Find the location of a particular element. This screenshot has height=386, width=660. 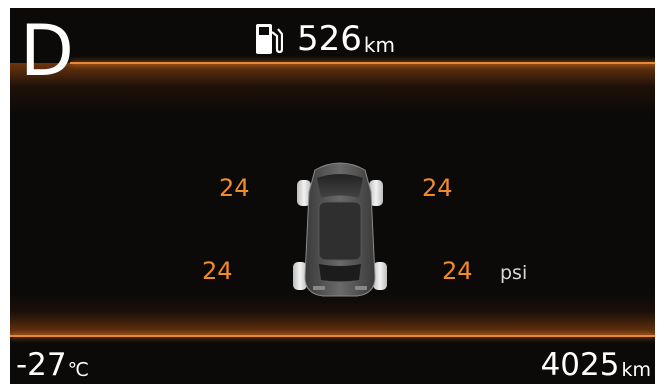

odometer-value: 4025 is located at coordinates (580, 365).